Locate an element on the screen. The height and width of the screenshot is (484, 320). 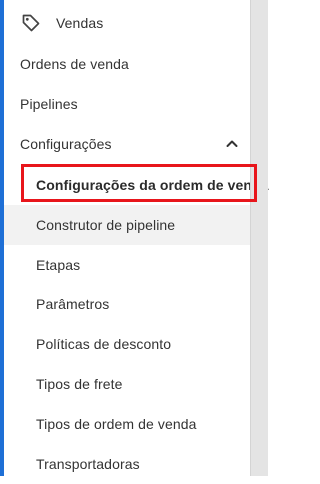
sidebar-subitem-transportadoras: Transportadoras is located at coordinates (127, 464).